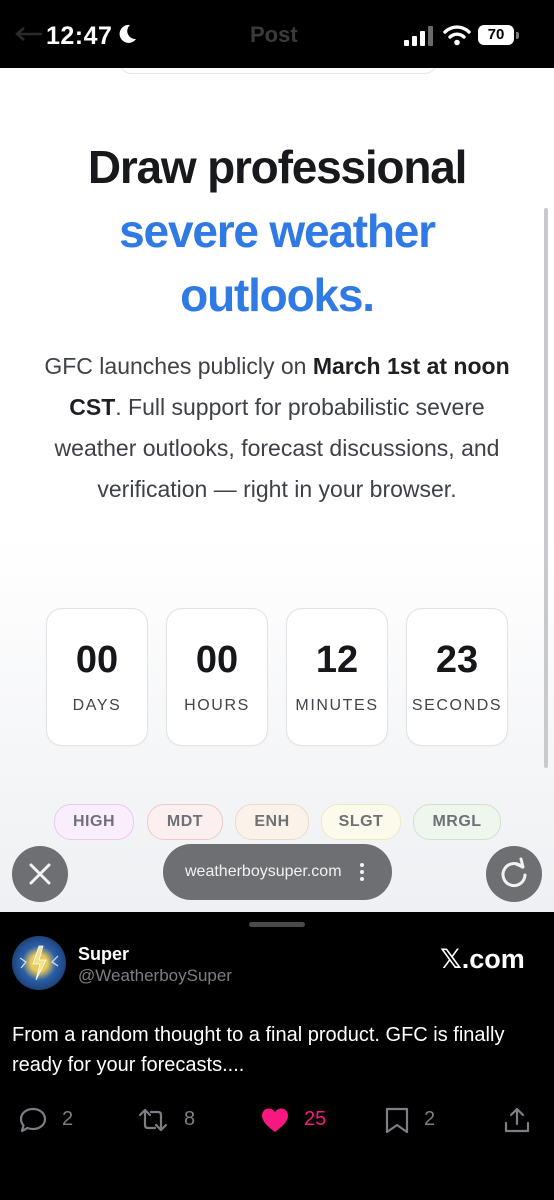  Describe the element at coordinates (457, 822) in the screenshot. I see `risk-pill-mrgl: MRGL` at that location.